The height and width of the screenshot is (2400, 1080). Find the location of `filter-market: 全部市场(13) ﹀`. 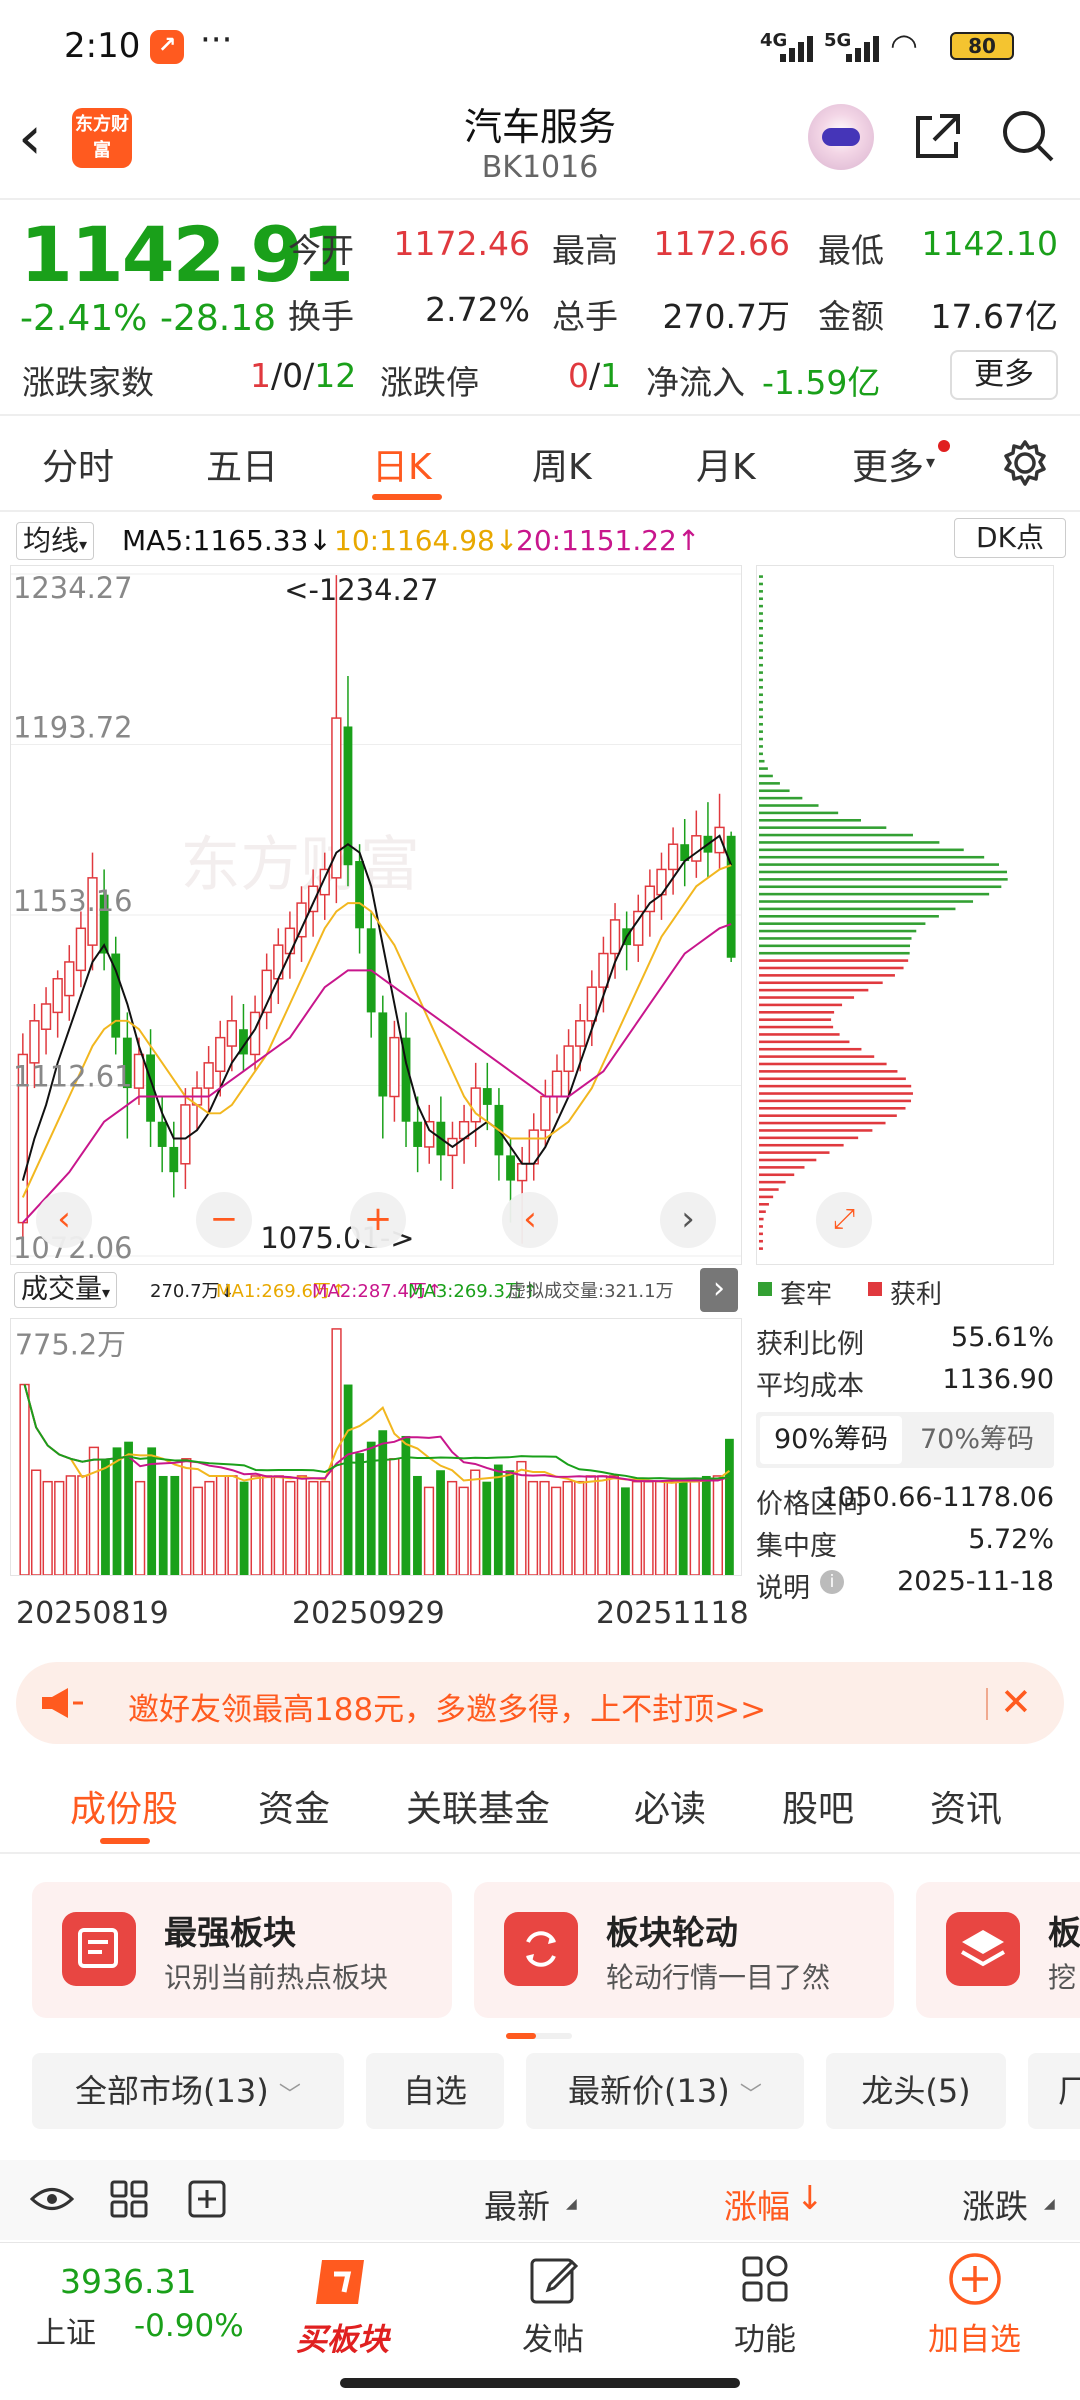

filter-market: 全部市场(13) ﹀ is located at coordinates (188, 2091).